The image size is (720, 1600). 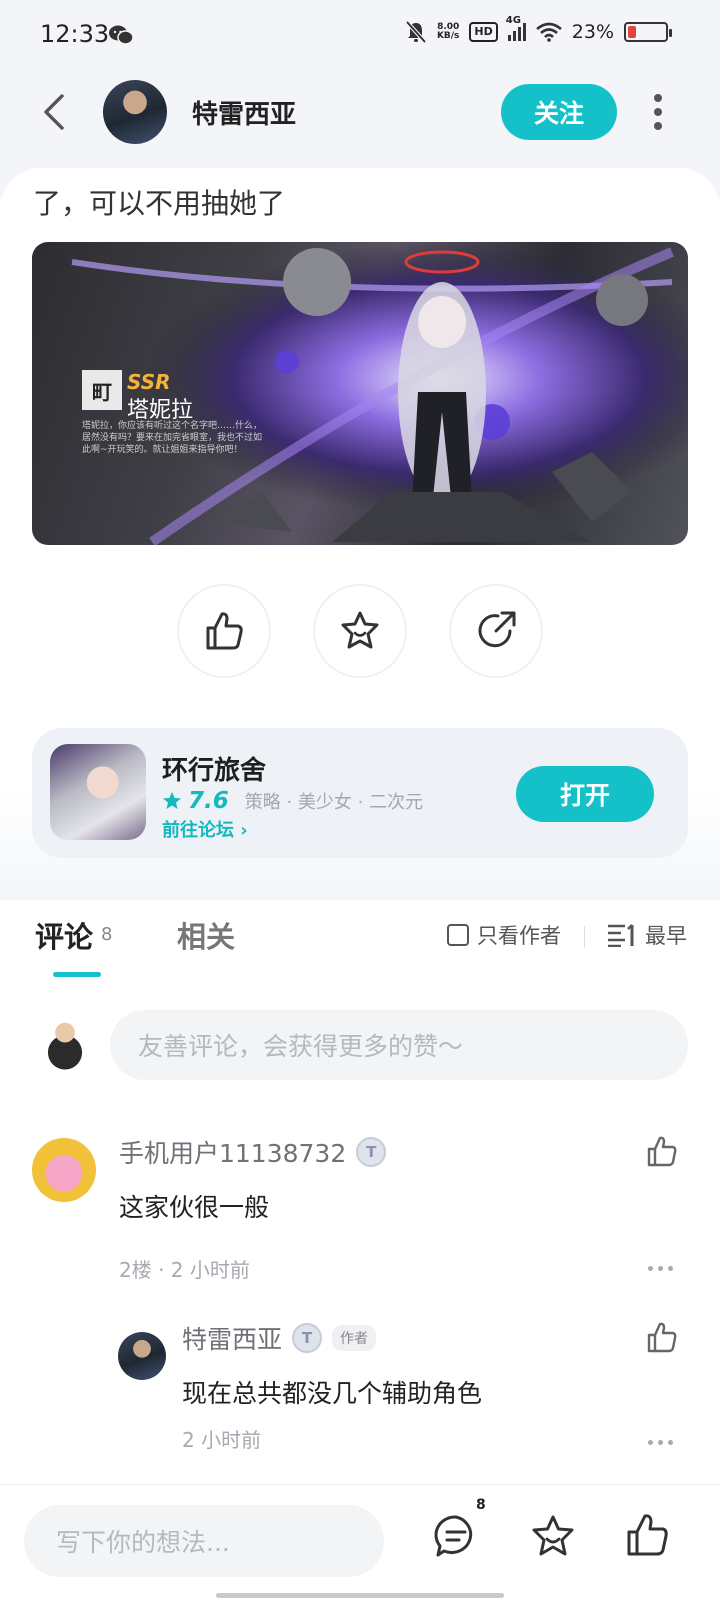 I want to click on sort-button: 最早, so click(x=647, y=935).